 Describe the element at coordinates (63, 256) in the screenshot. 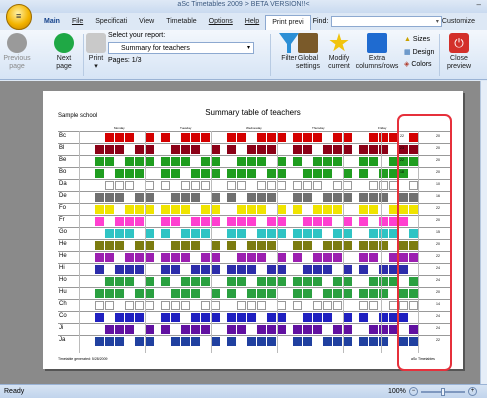

I see `teacher-name: He` at that location.